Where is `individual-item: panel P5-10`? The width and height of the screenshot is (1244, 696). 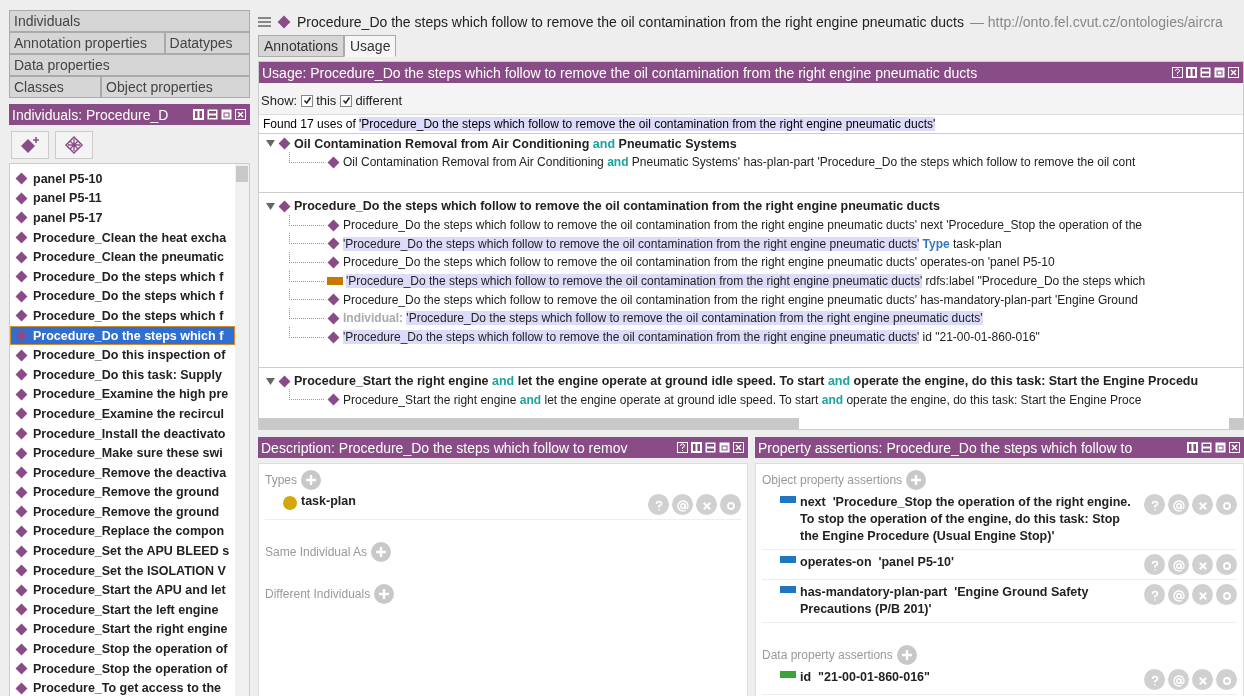 individual-item: panel P5-10 is located at coordinates (122, 179).